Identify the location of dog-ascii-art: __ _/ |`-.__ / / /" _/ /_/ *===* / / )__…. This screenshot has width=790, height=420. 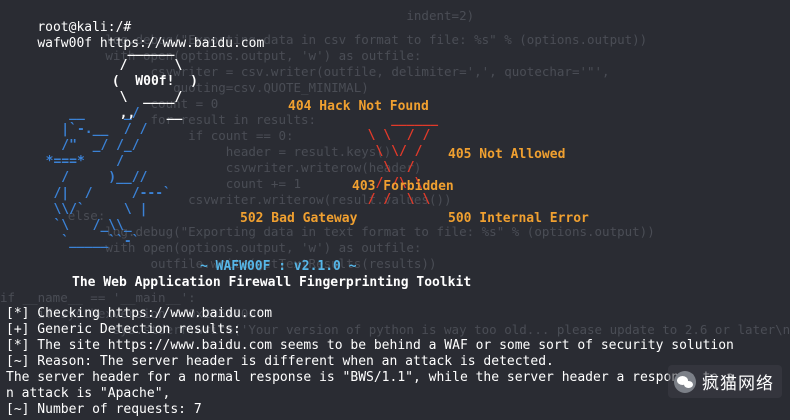
(108, 177).